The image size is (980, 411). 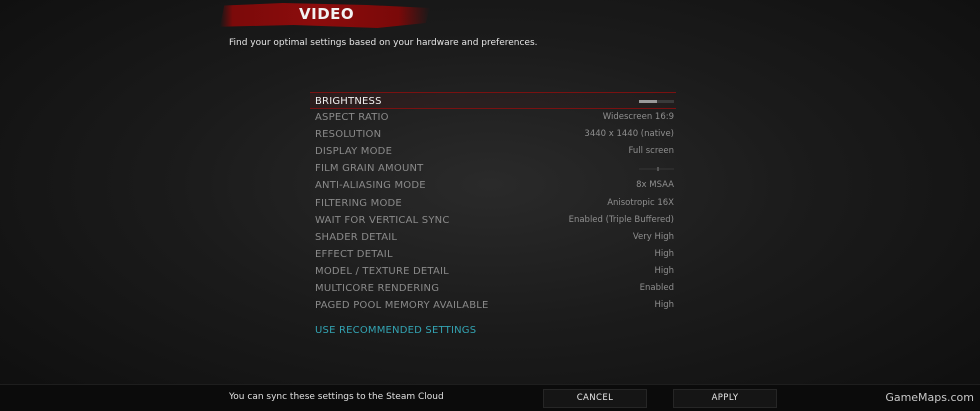 I want to click on setting-label: MULTICORE RENDERING, so click(x=377, y=289).